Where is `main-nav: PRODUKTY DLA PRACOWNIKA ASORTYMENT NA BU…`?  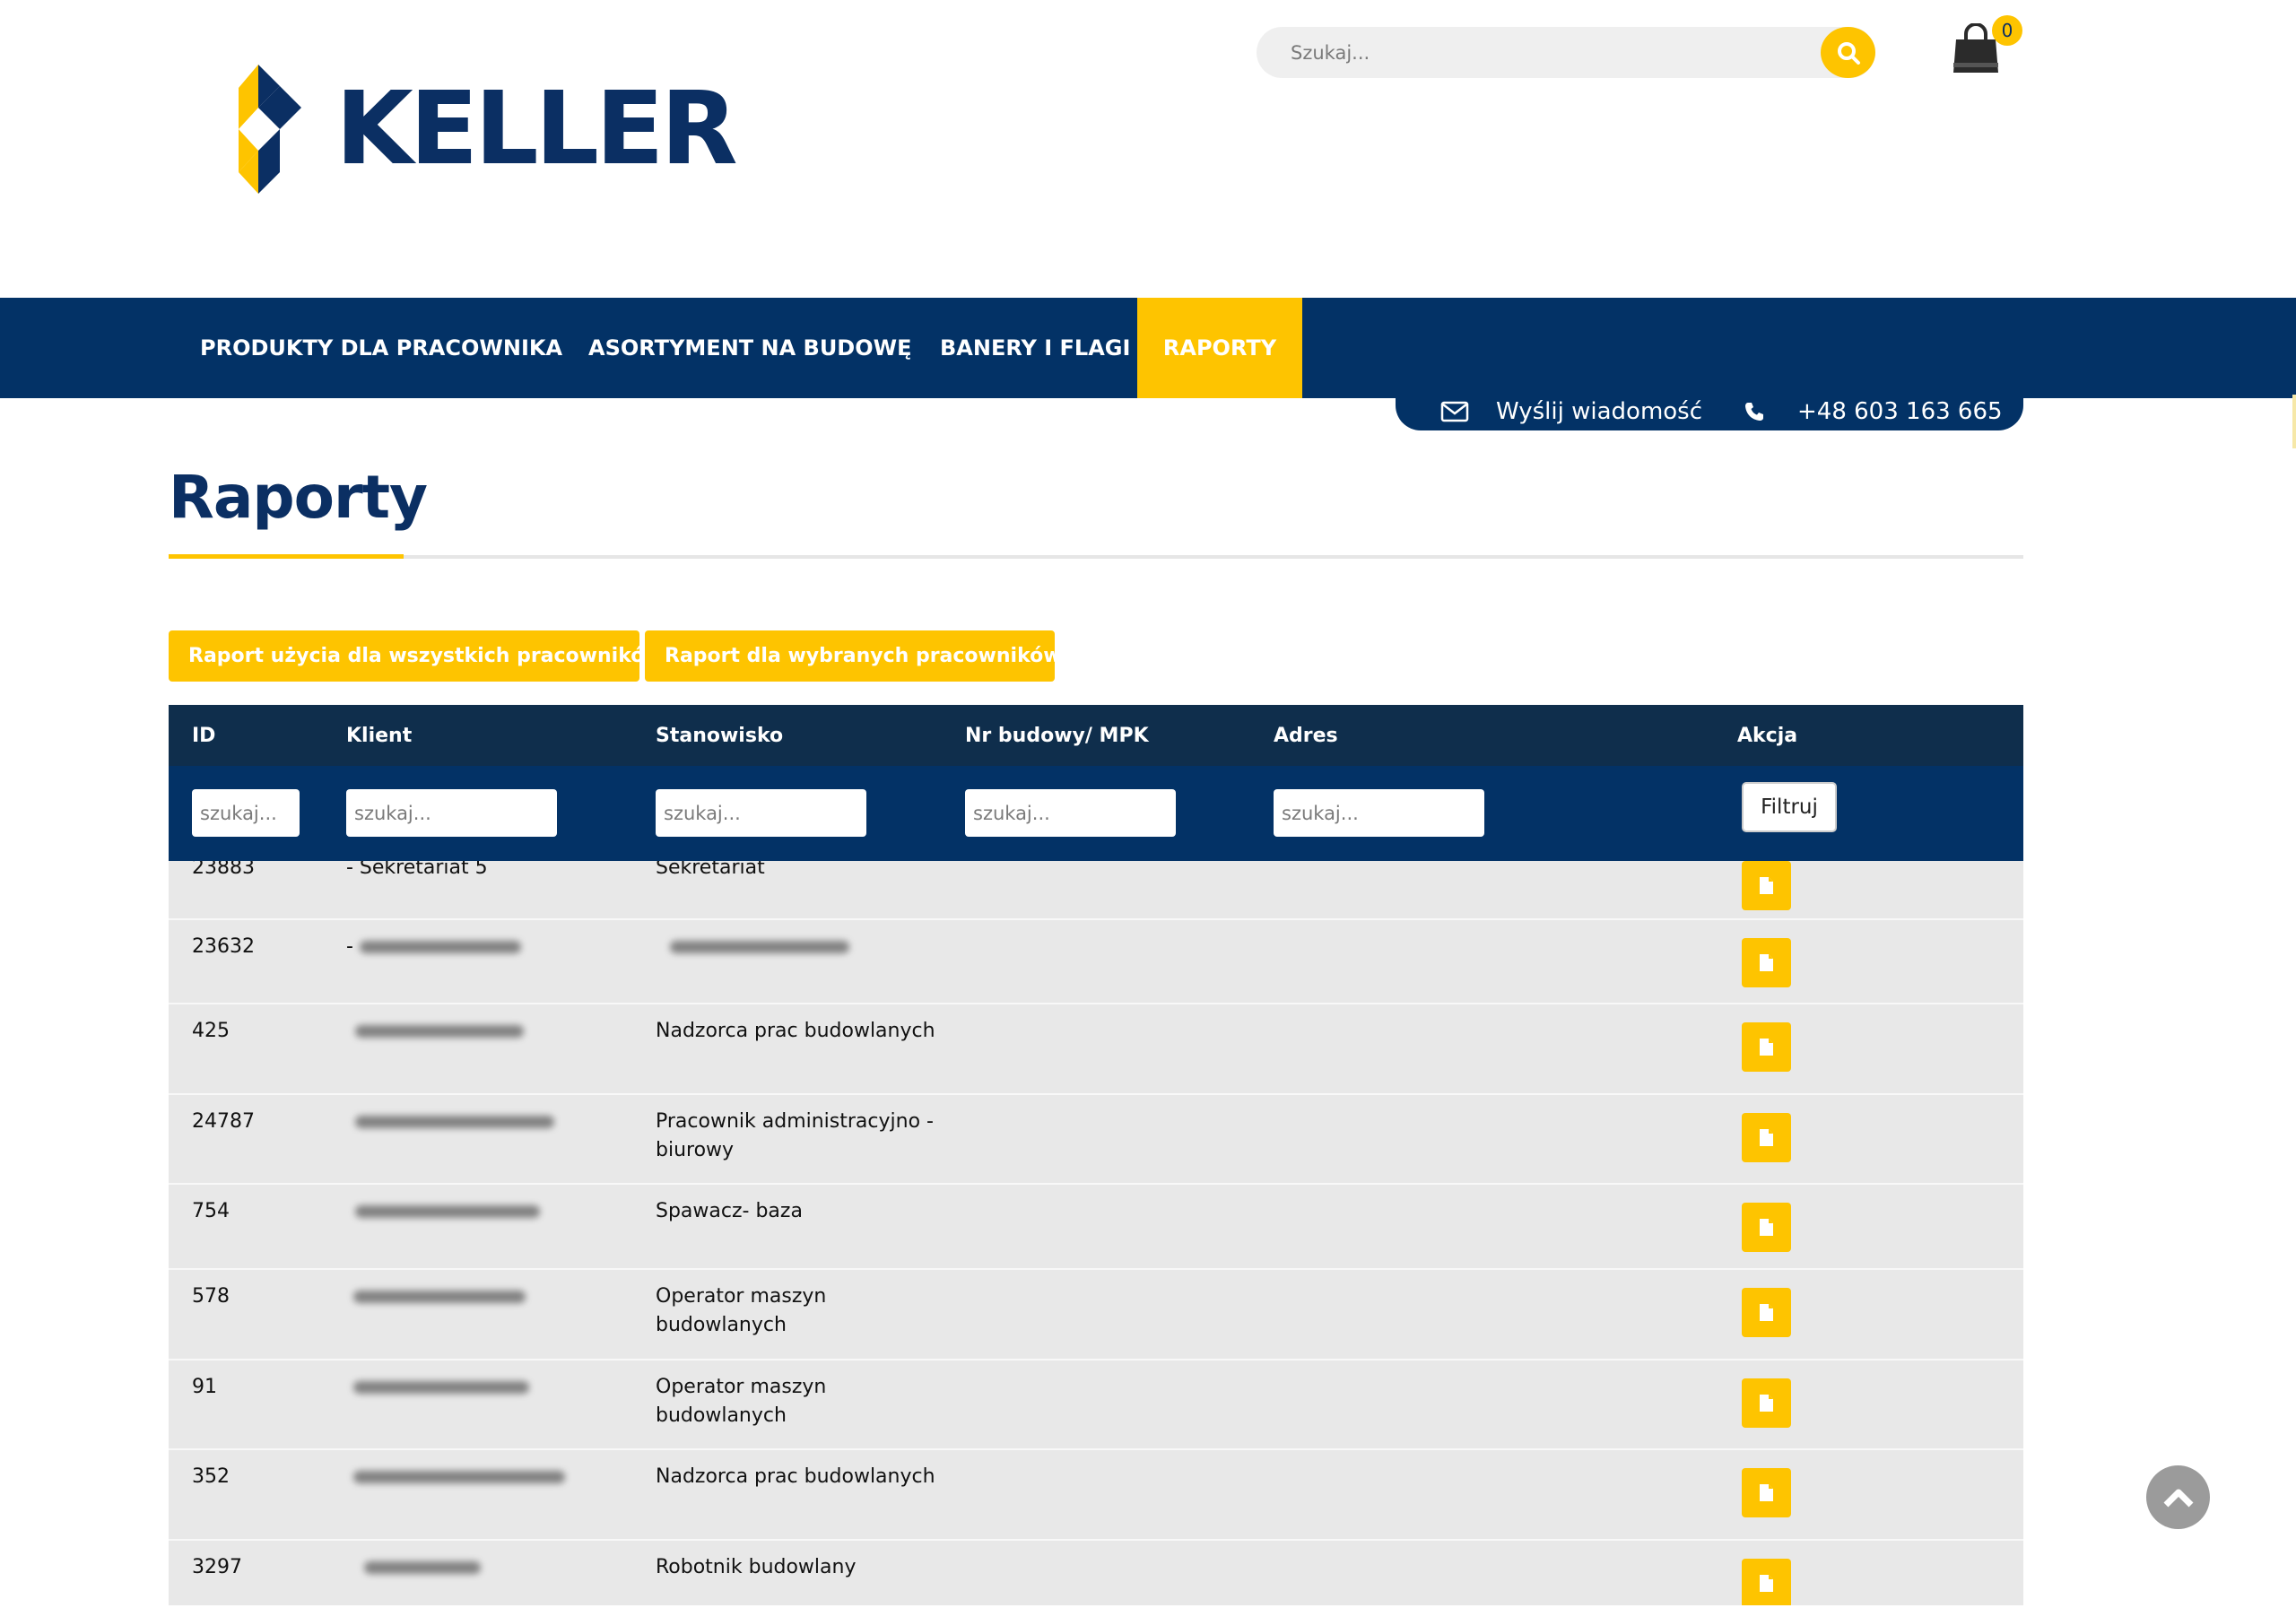 main-nav: PRODUKTY DLA PRACOWNIKA ASORTYMENT NA BU… is located at coordinates (1148, 348).